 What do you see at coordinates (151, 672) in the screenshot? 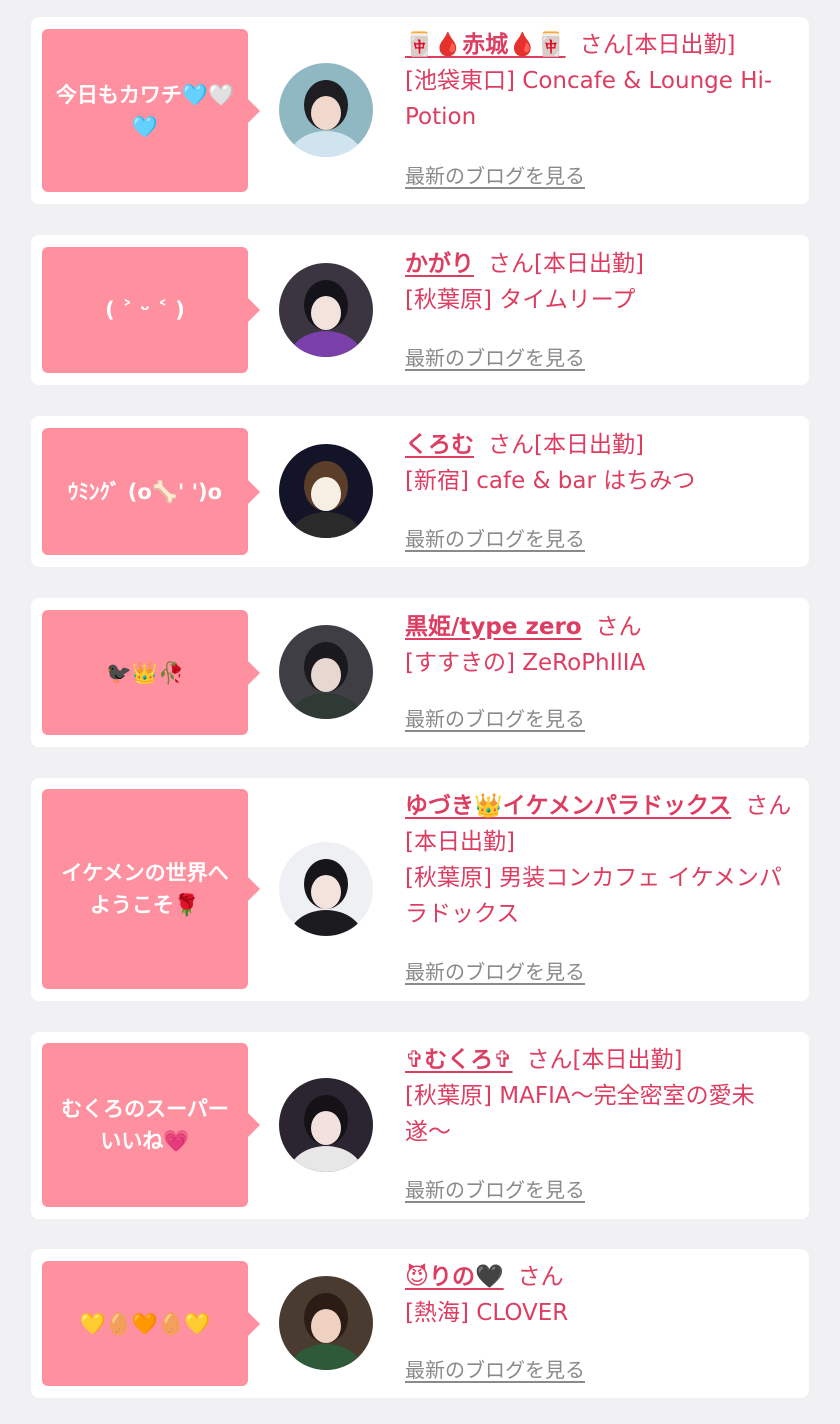
I see `comment-bubble: 🐦‍⬛👑🥀` at bounding box center [151, 672].